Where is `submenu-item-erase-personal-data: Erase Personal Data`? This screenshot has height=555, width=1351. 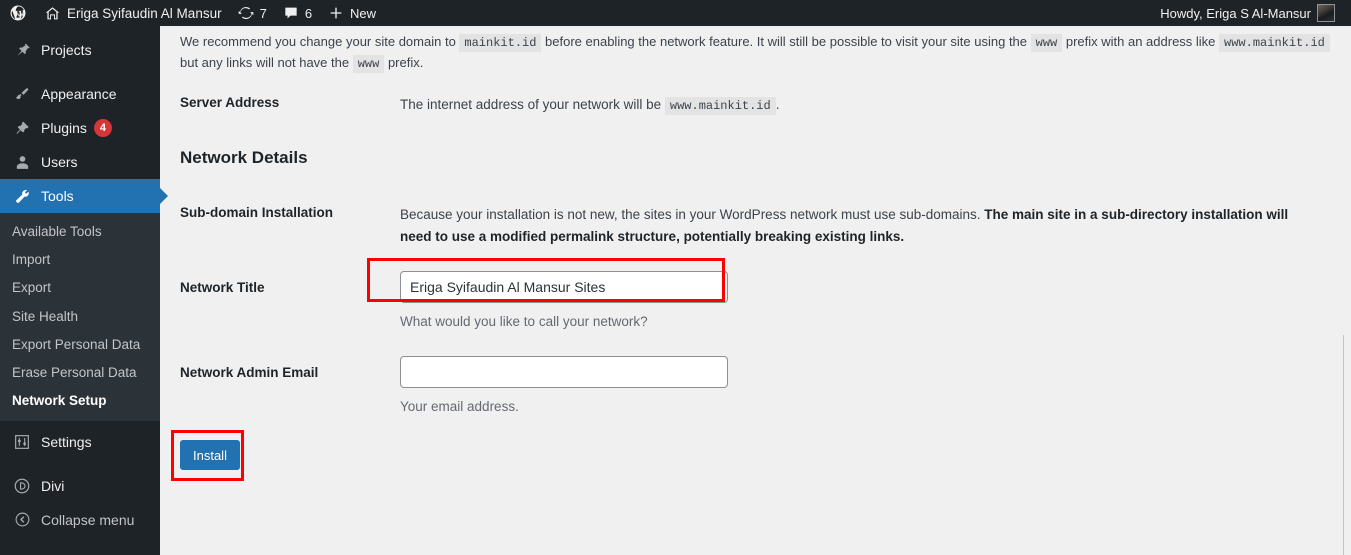 submenu-item-erase-personal-data: Erase Personal Data is located at coordinates (80, 373).